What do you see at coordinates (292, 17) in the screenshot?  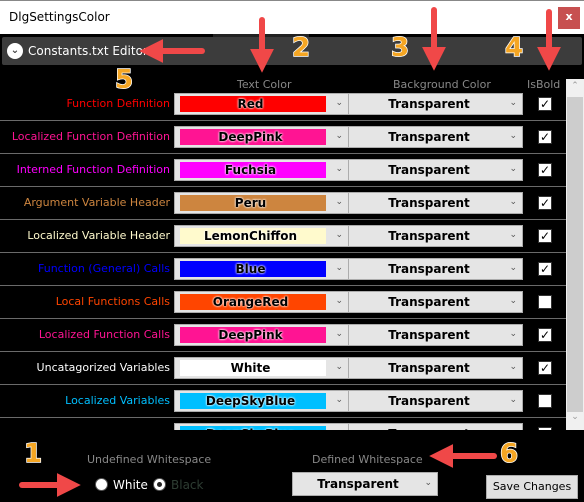 I see `title-bar: DlgSettingsColor x` at bounding box center [292, 17].